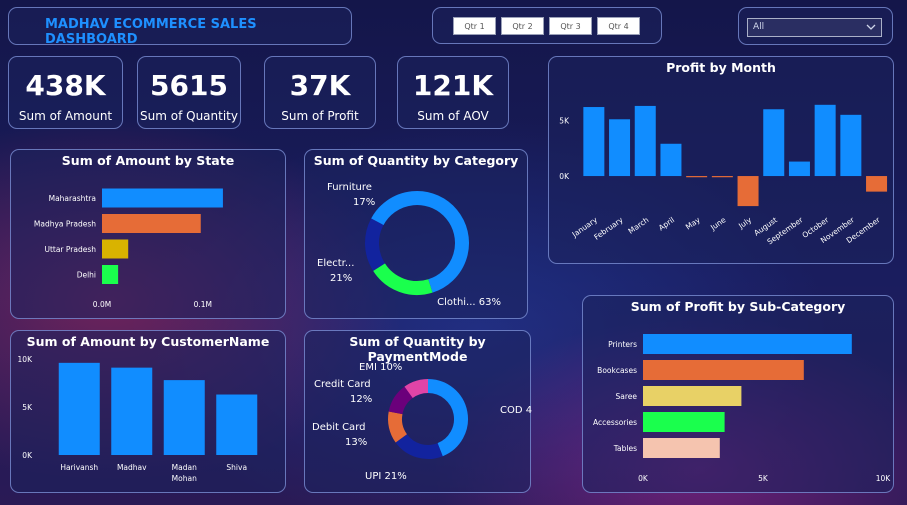  Describe the element at coordinates (625, 448) in the screenshot. I see `category-label: Tables` at that location.